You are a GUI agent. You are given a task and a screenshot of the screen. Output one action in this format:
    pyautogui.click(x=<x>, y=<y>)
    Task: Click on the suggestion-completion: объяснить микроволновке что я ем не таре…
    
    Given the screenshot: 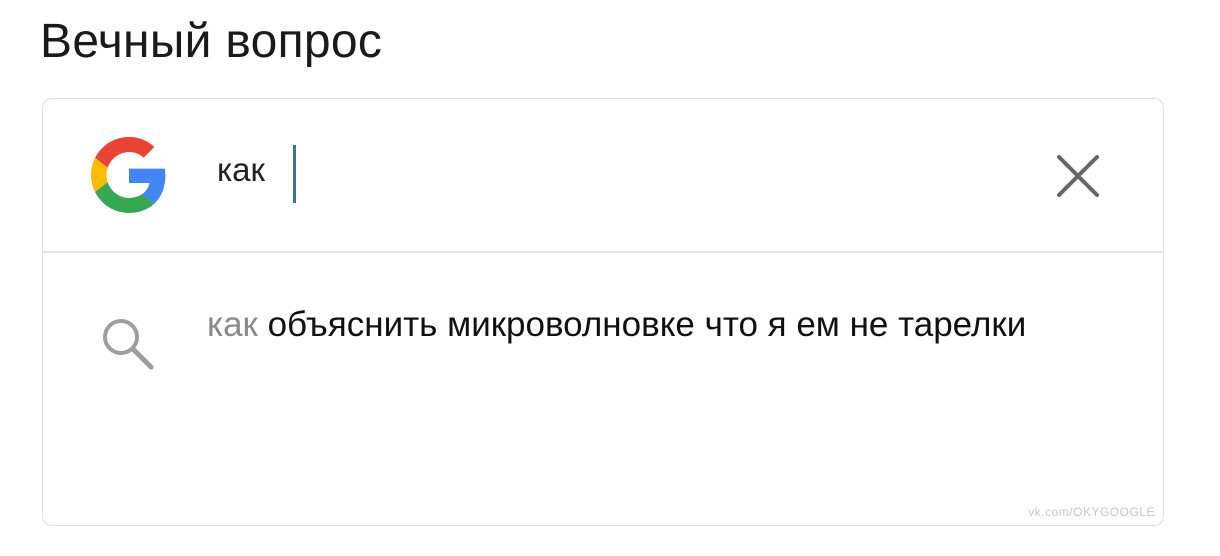 What is the action you would take?
    pyautogui.click(x=642, y=324)
    